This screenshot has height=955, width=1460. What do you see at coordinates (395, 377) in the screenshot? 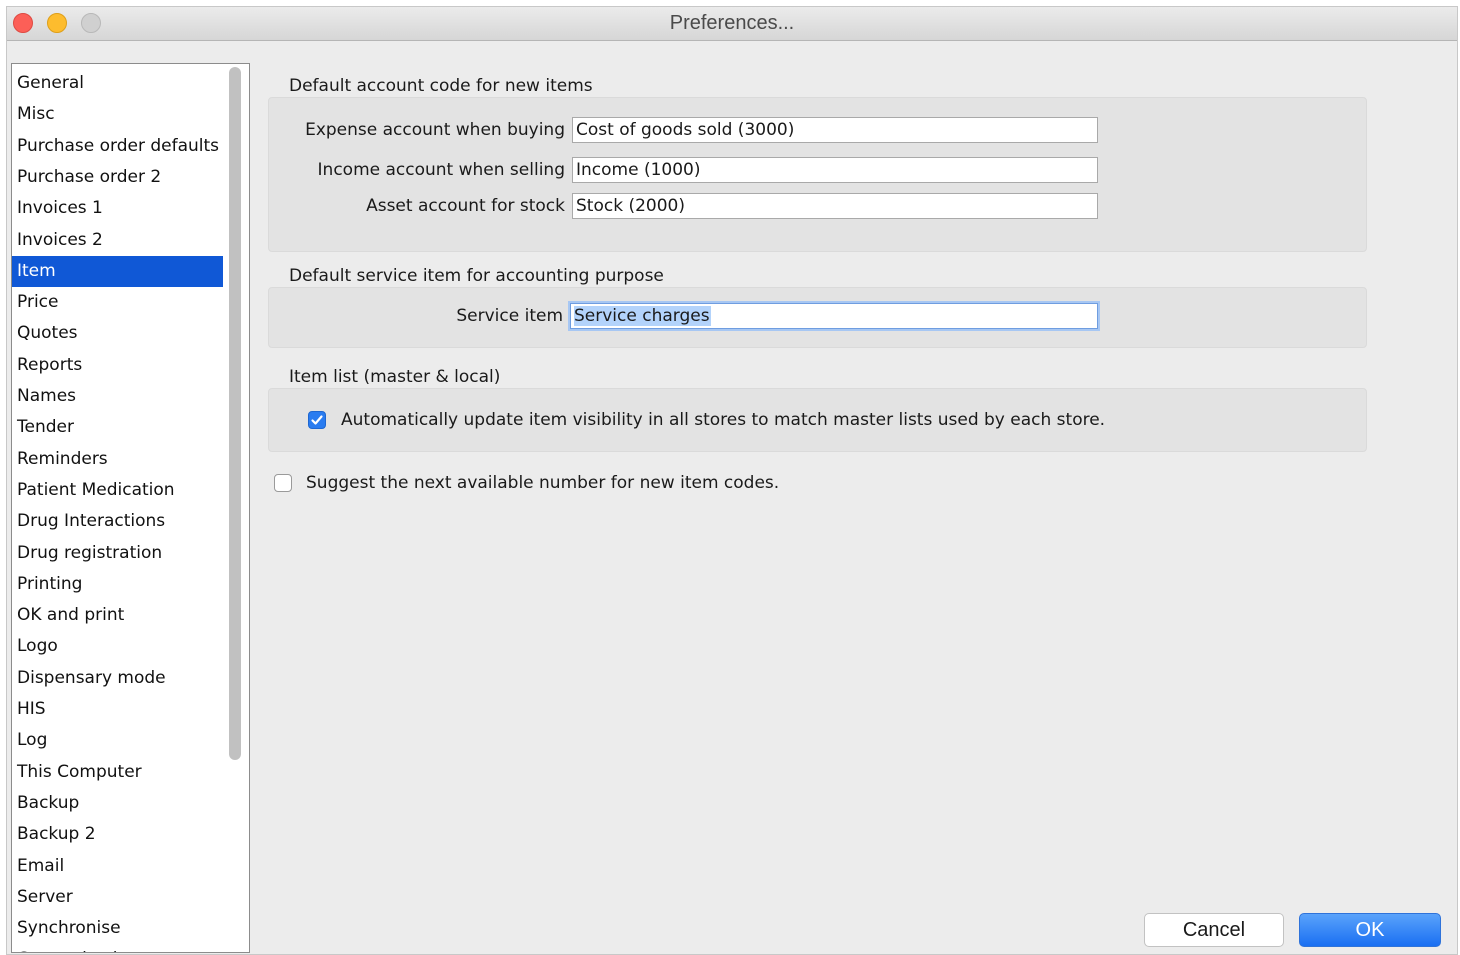
I see `item-list-section-heading: Item list (master & local)` at bounding box center [395, 377].